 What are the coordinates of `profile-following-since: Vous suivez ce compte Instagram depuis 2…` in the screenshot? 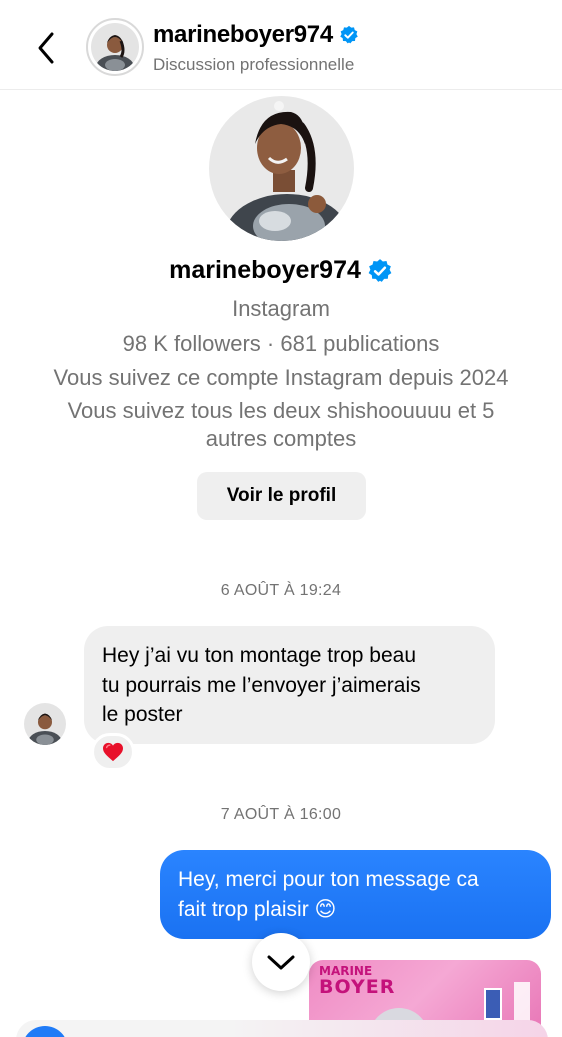 It's located at (281, 377).